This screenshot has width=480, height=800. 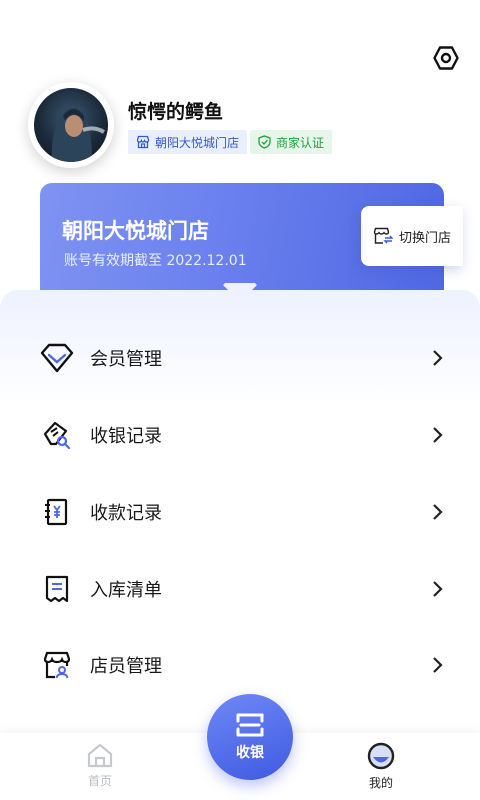 I want to click on avatar-image, so click(x=71, y=125).